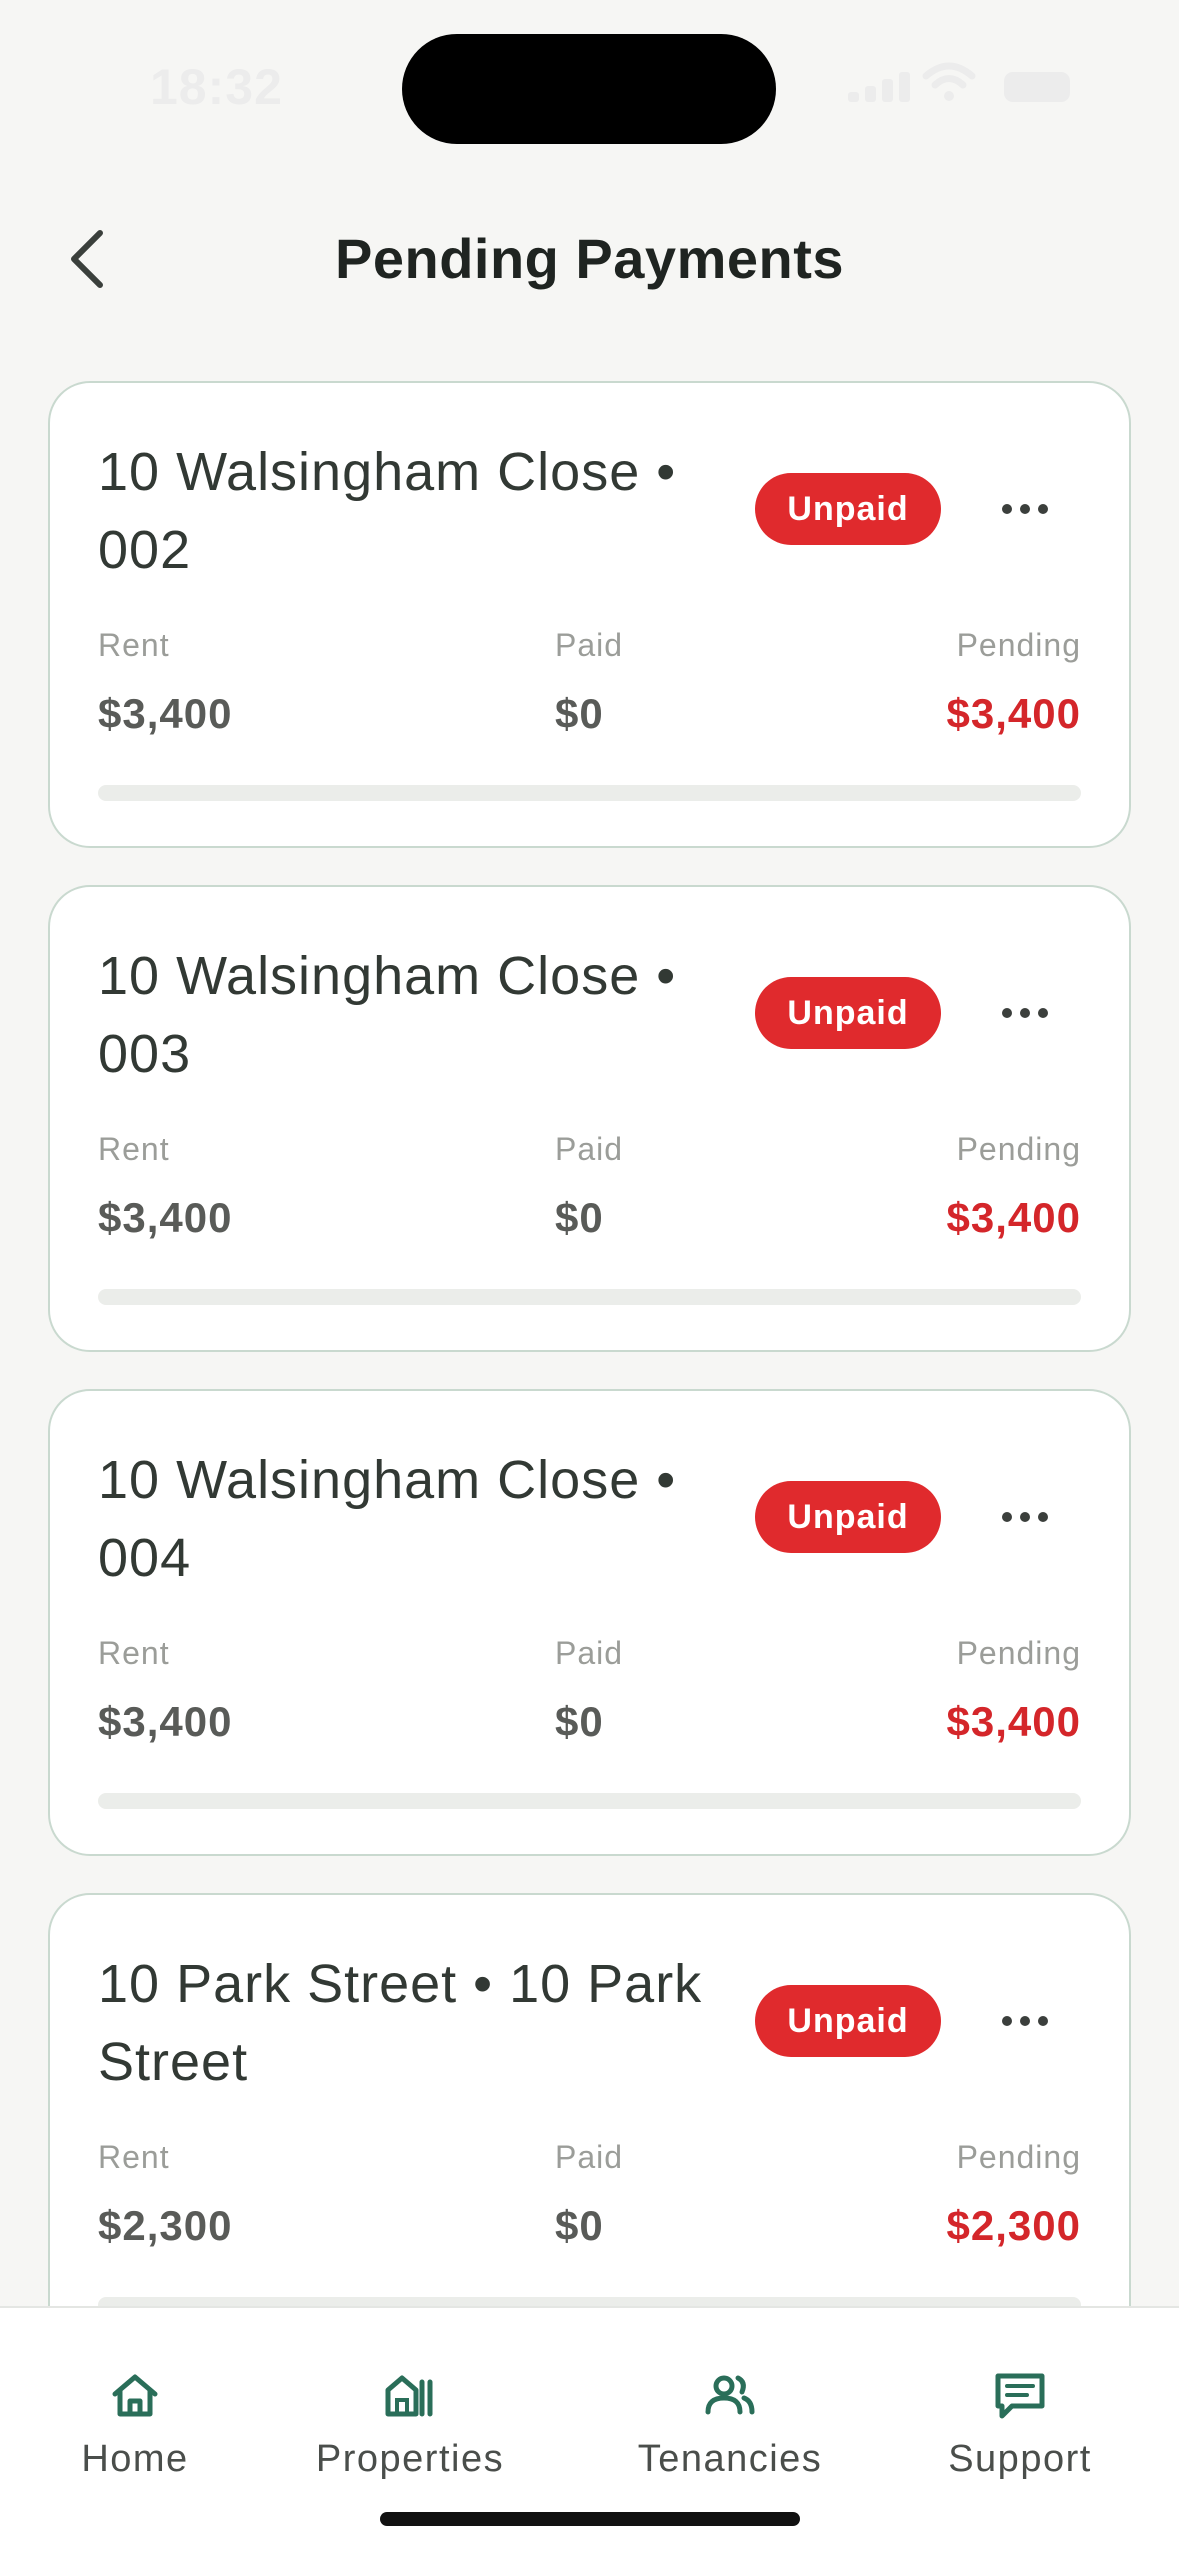 The height and width of the screenshot is (2556, 1179). What do you see at coordinates (589, 89) in the screenshot?
I see `dynamic-island` at bounding box center [589, 89].